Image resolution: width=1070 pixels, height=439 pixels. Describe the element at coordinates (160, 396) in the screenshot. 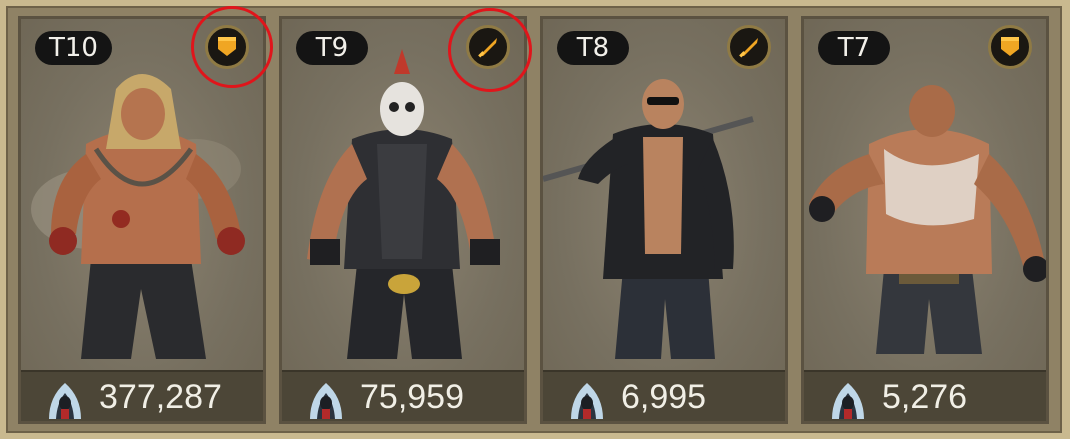

I see `troop-count: 377,287` at that location.